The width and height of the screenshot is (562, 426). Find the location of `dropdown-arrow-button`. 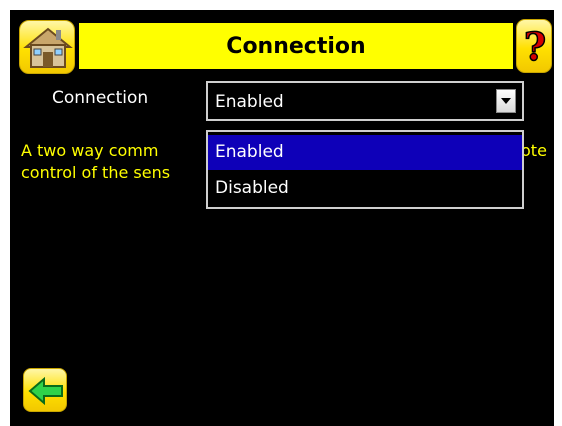

dropdown-arrow-button is located at coordinates (506, 101).